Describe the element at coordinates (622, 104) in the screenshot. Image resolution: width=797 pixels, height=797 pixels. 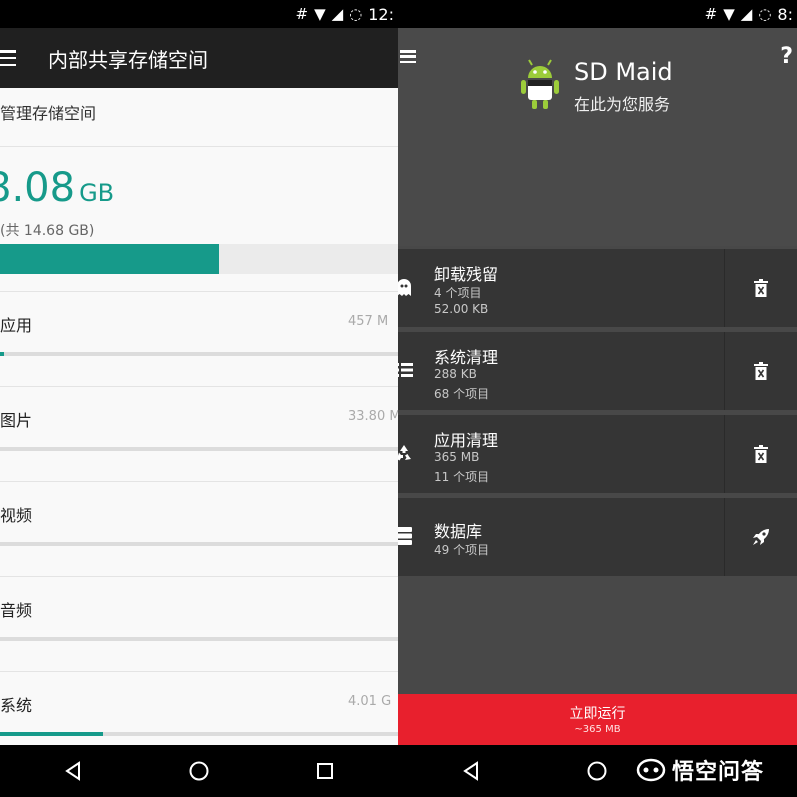
I see `app-tagline: 在此为您服务` at that location.